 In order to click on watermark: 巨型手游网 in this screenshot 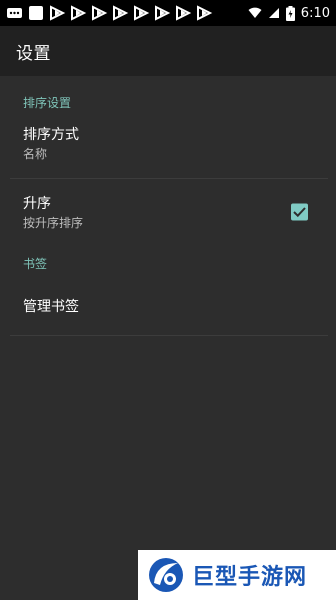, I will do `click(237, 575)`.